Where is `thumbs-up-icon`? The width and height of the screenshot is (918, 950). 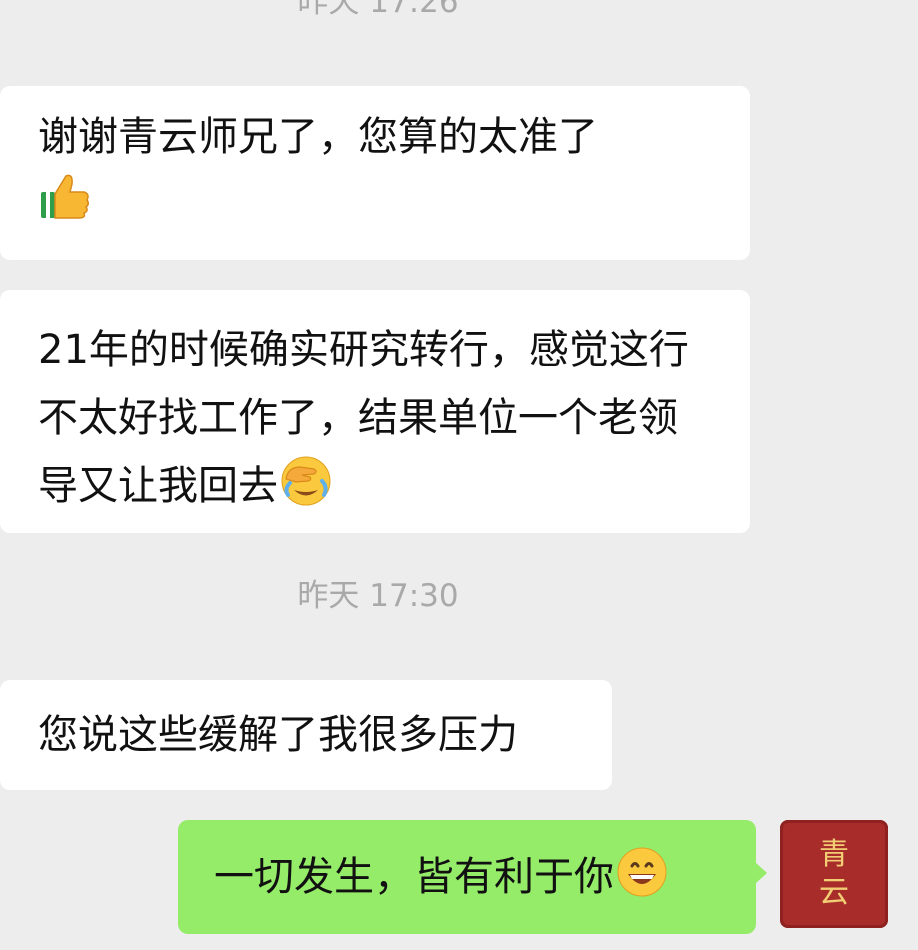
thumbs-up-icon is located at coordinates (65, 204).